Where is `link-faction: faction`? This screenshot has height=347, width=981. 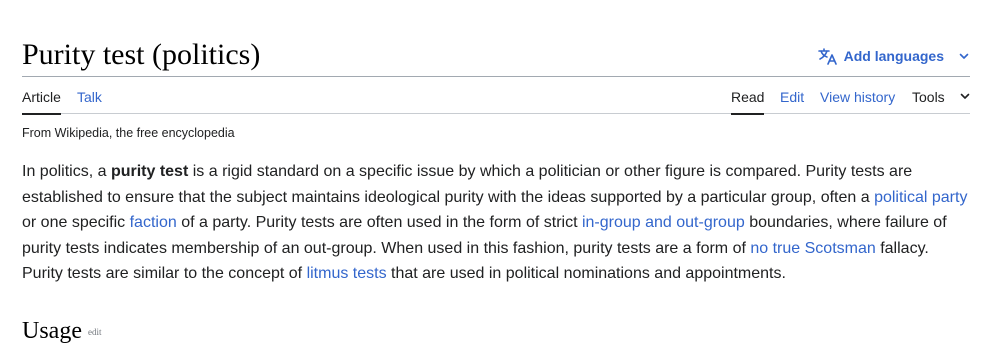
link-faction: faction is located at coordinates (153, 222).